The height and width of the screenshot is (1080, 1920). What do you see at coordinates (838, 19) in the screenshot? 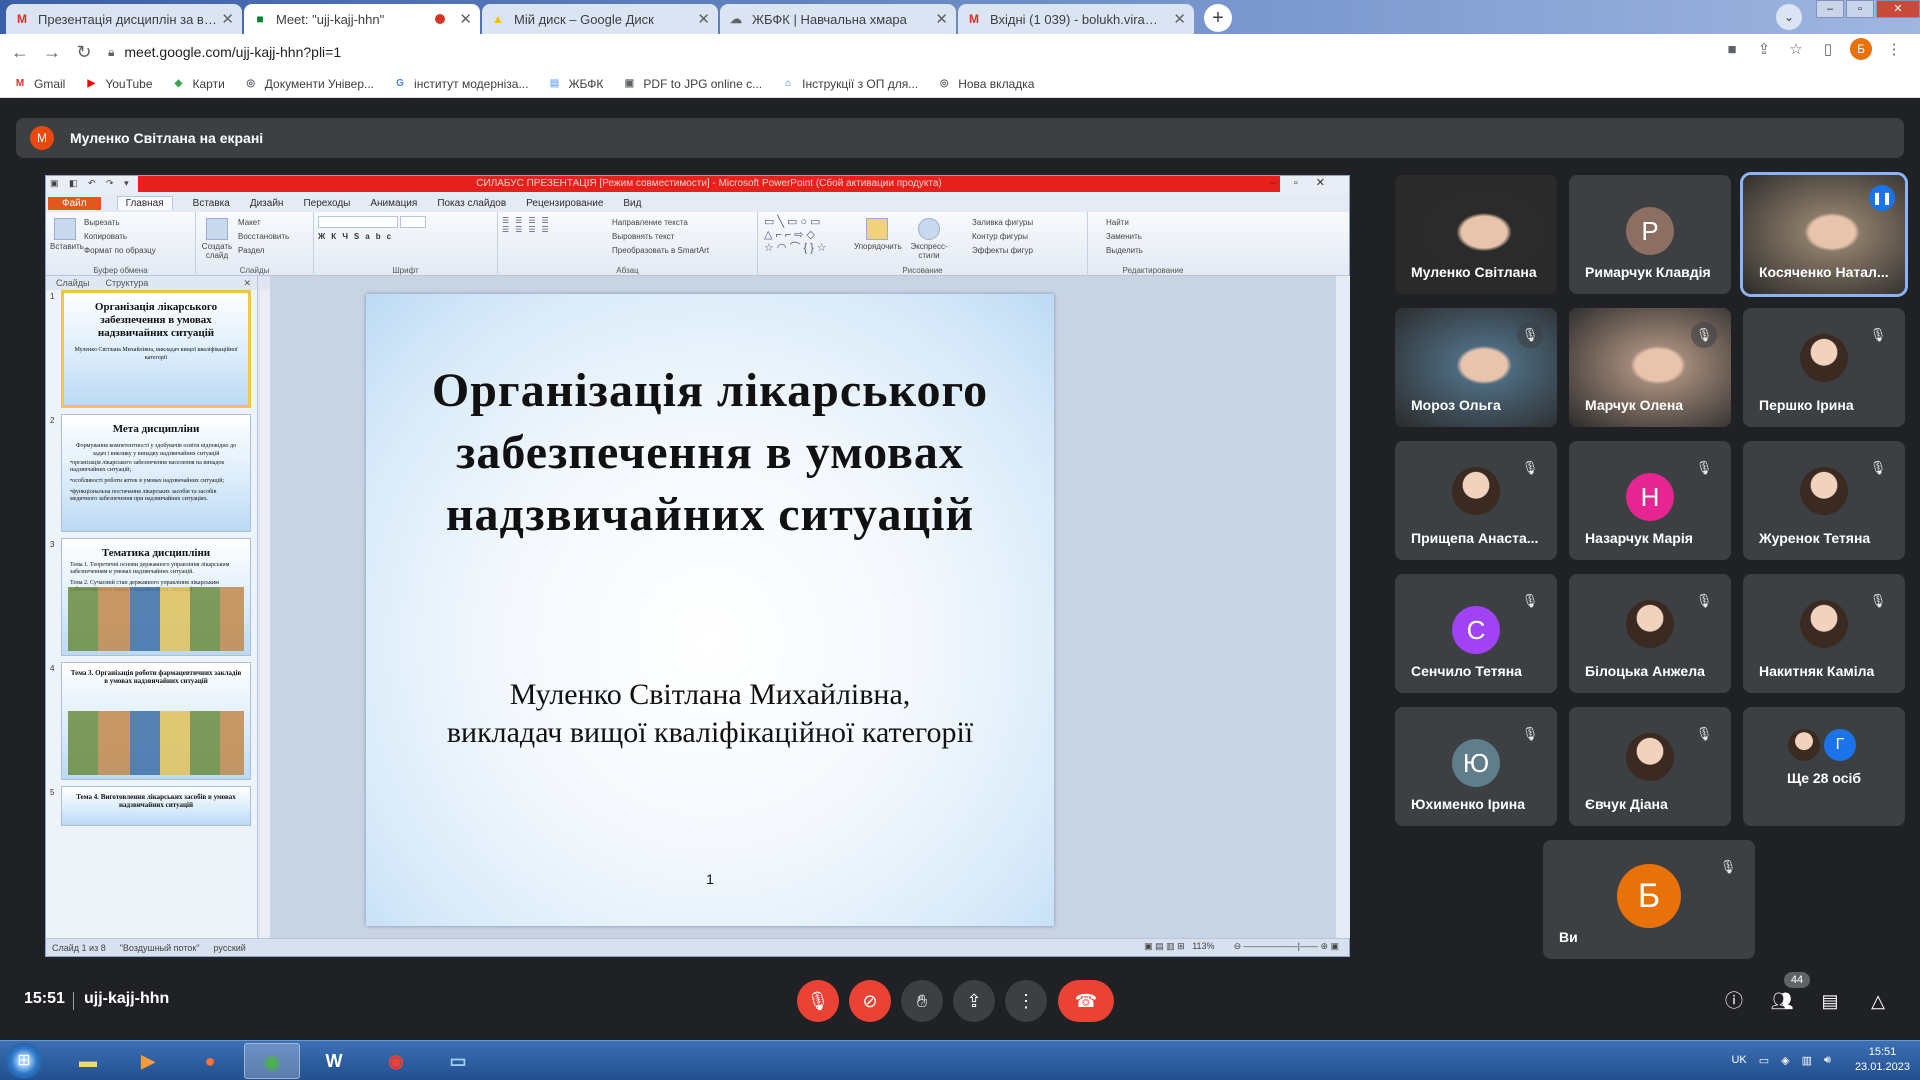
I see `browser-tab: ☁ ЖБФК | Навчальна хмара ✕` at bounding box center [838, 19].